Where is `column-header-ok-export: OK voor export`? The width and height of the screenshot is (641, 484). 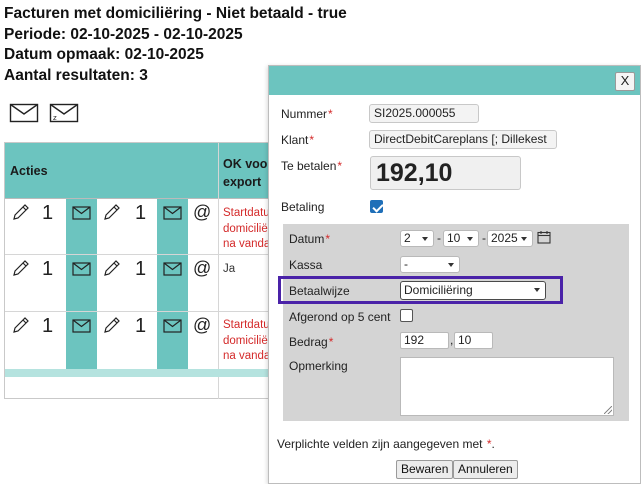
column-header-ok-export: OK voor export is located at coordinates (248, 173).